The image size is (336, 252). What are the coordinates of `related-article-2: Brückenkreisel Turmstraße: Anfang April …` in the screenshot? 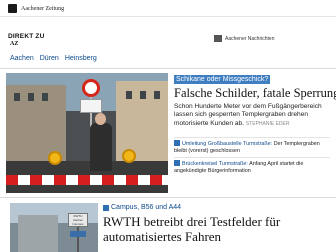 It's located at (253, 167).